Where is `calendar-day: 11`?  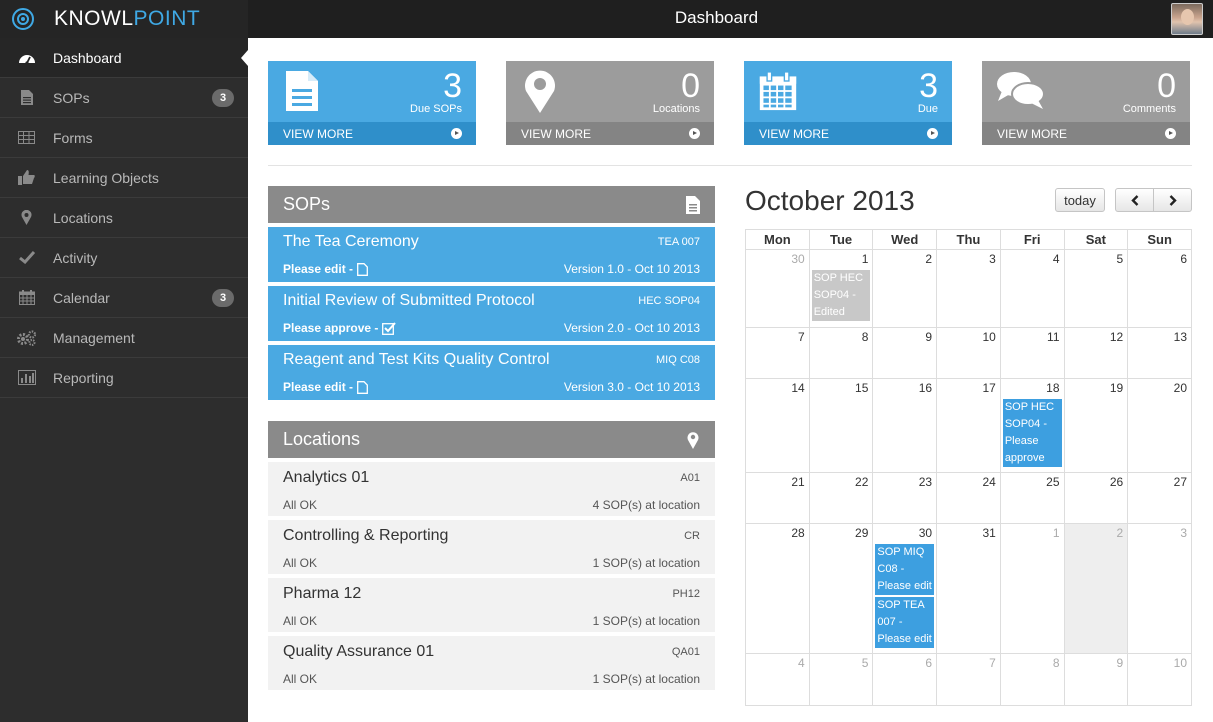
calendar-day: 11 is located at coordinates (1032, 353).